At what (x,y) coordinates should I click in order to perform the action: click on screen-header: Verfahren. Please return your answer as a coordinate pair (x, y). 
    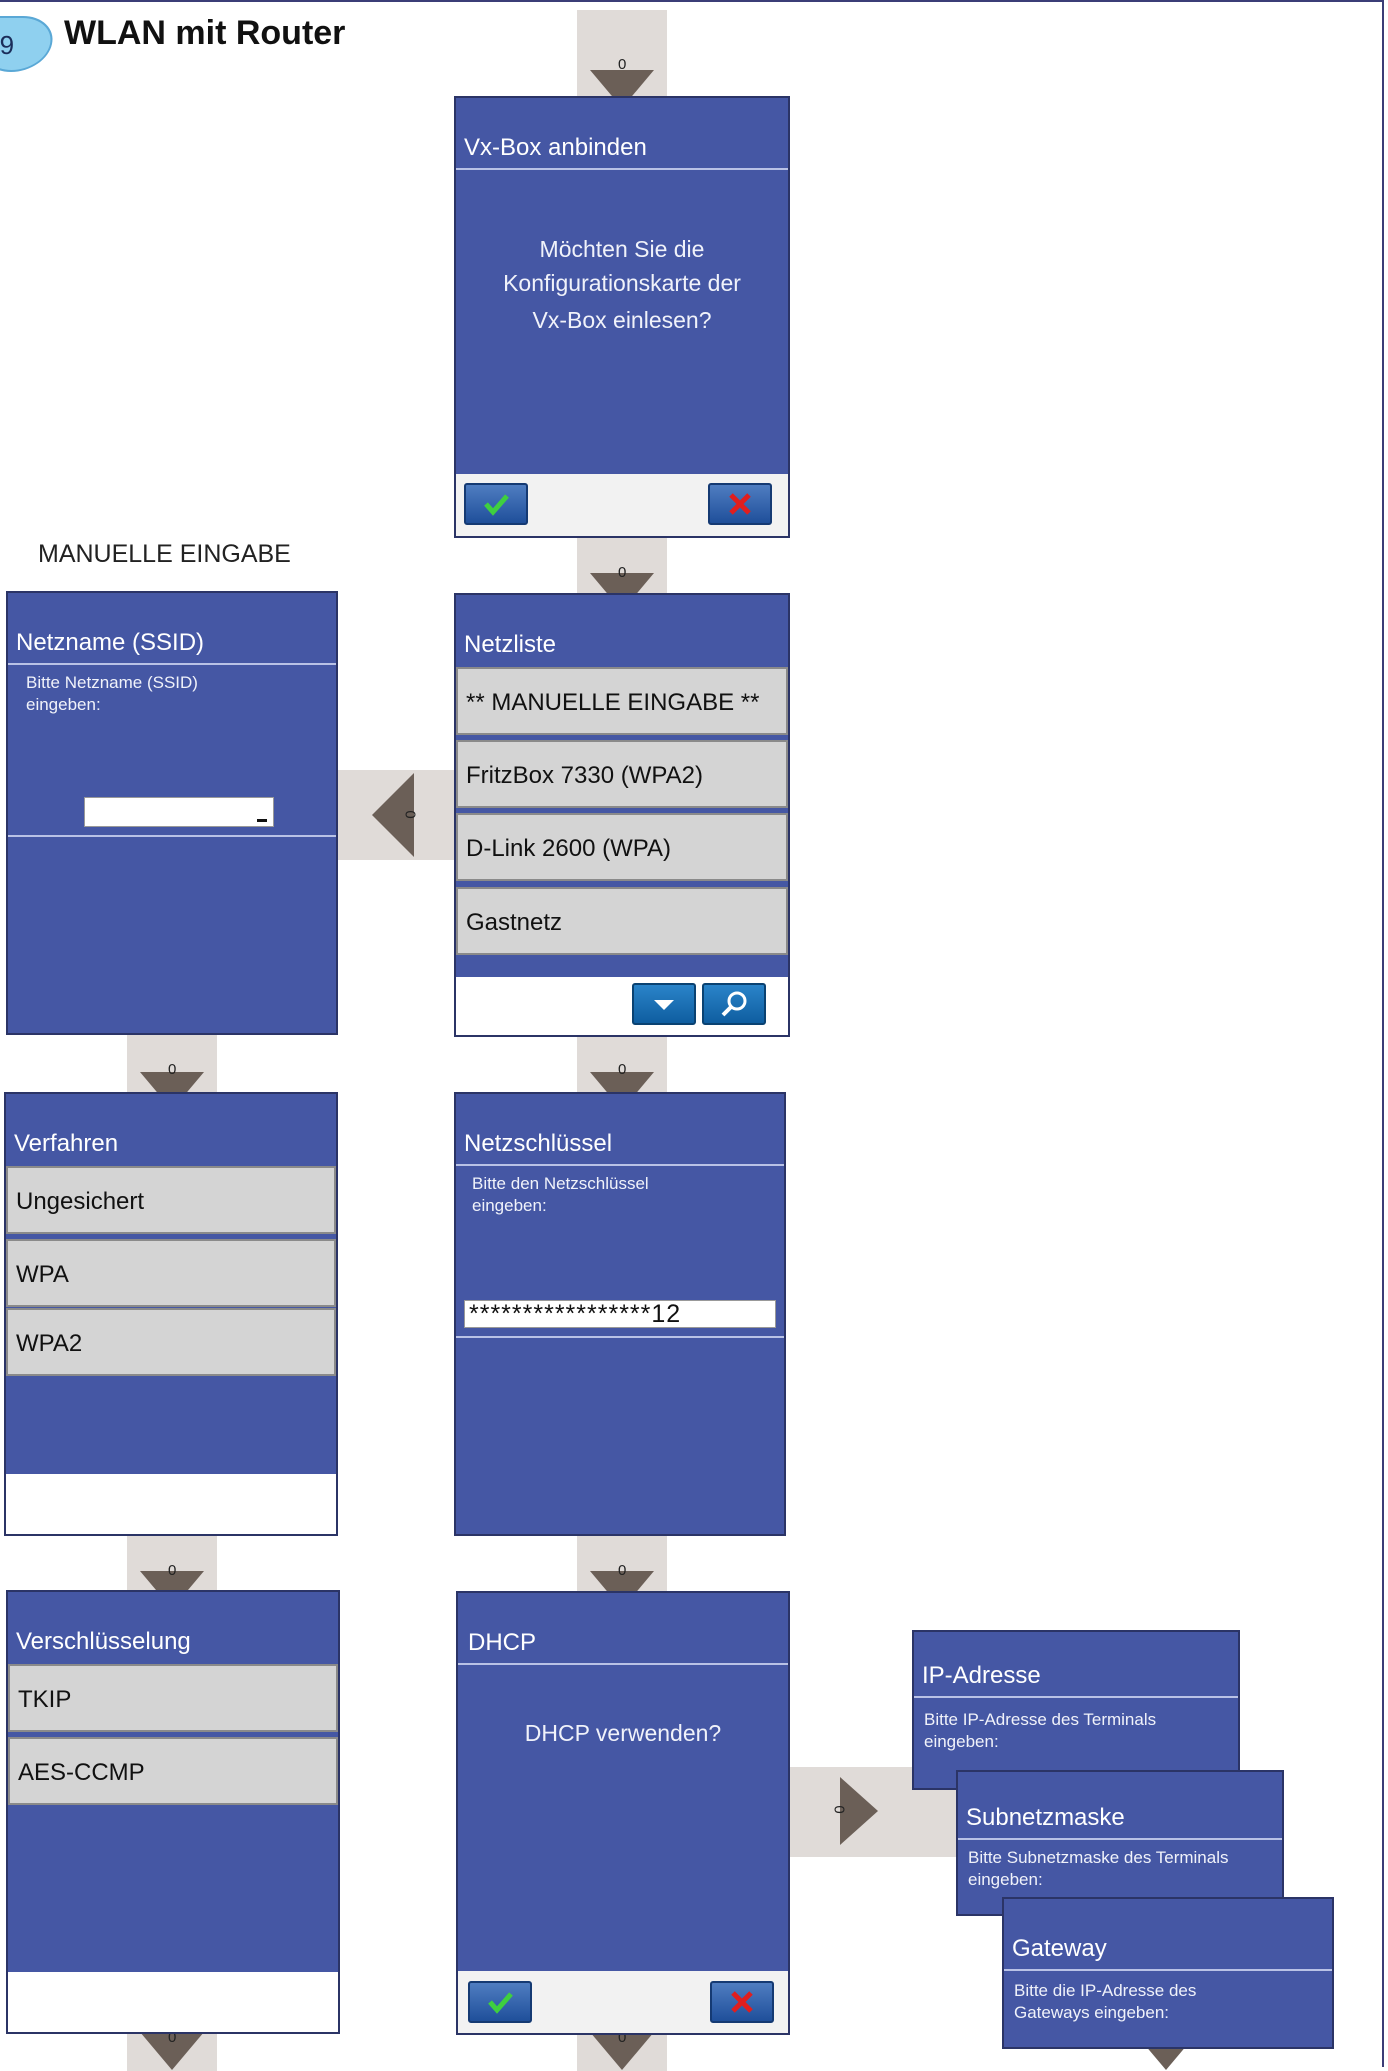
    Looking at the image, I should click on (171, 1129).